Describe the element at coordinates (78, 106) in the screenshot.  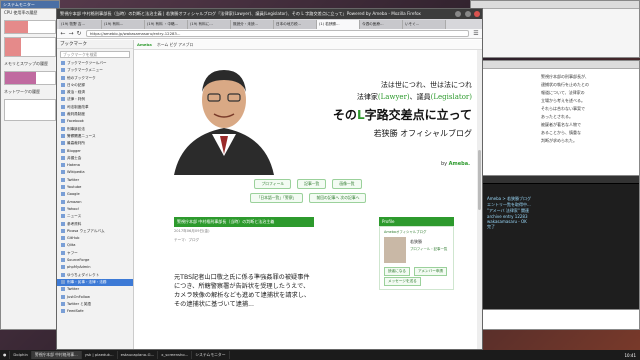
I see `bookmark-label: 司法制度改革` at that location.